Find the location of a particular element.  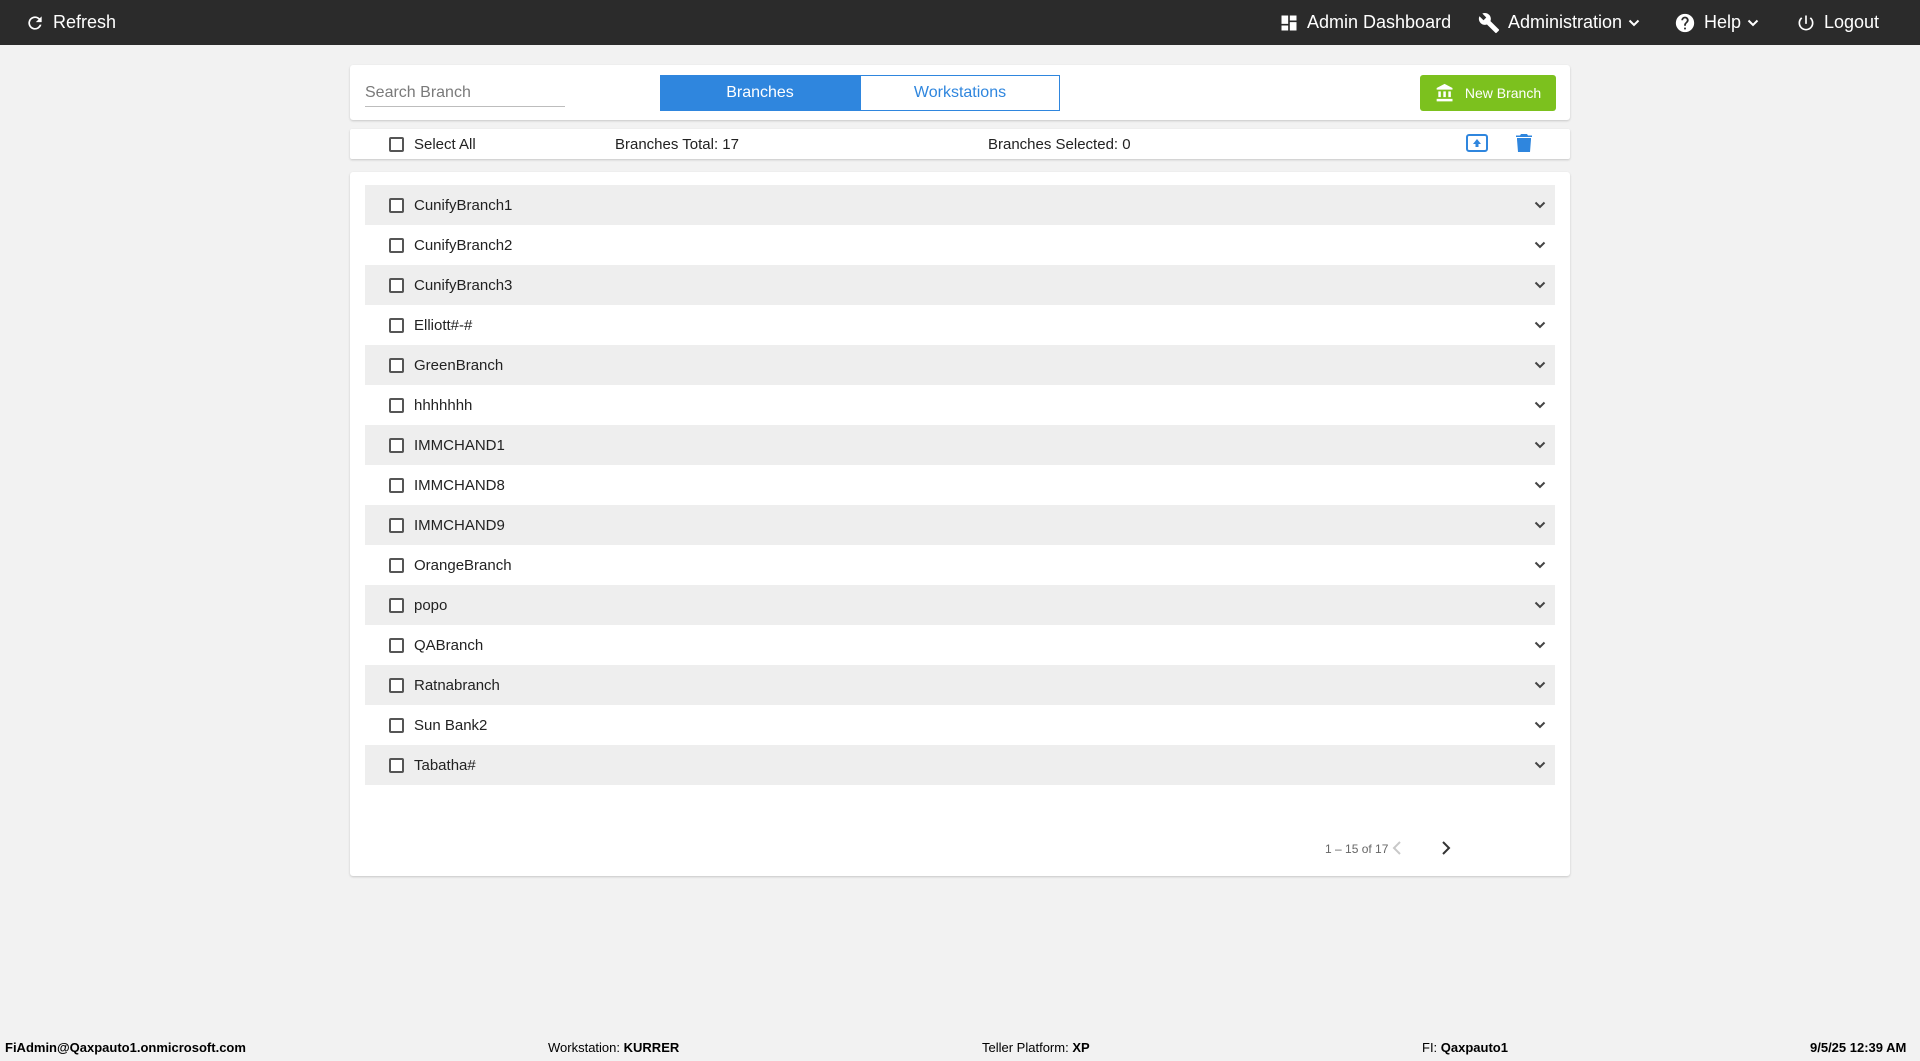

footer-fi: FI: Qaxpauto1 is located at coordinates (1465, 1047).